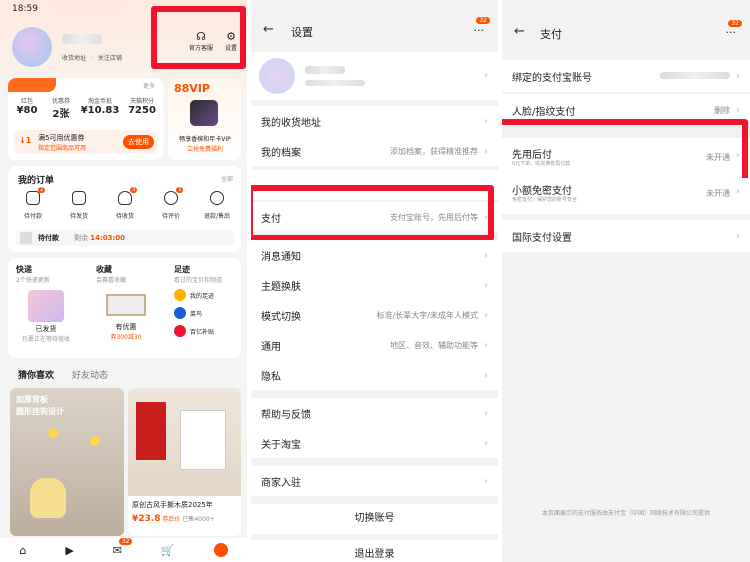 Image resolution: width=750 pixels, height=562 pixels. I want to click on order-pending-payment: 2 待付款, so click(33, 203).